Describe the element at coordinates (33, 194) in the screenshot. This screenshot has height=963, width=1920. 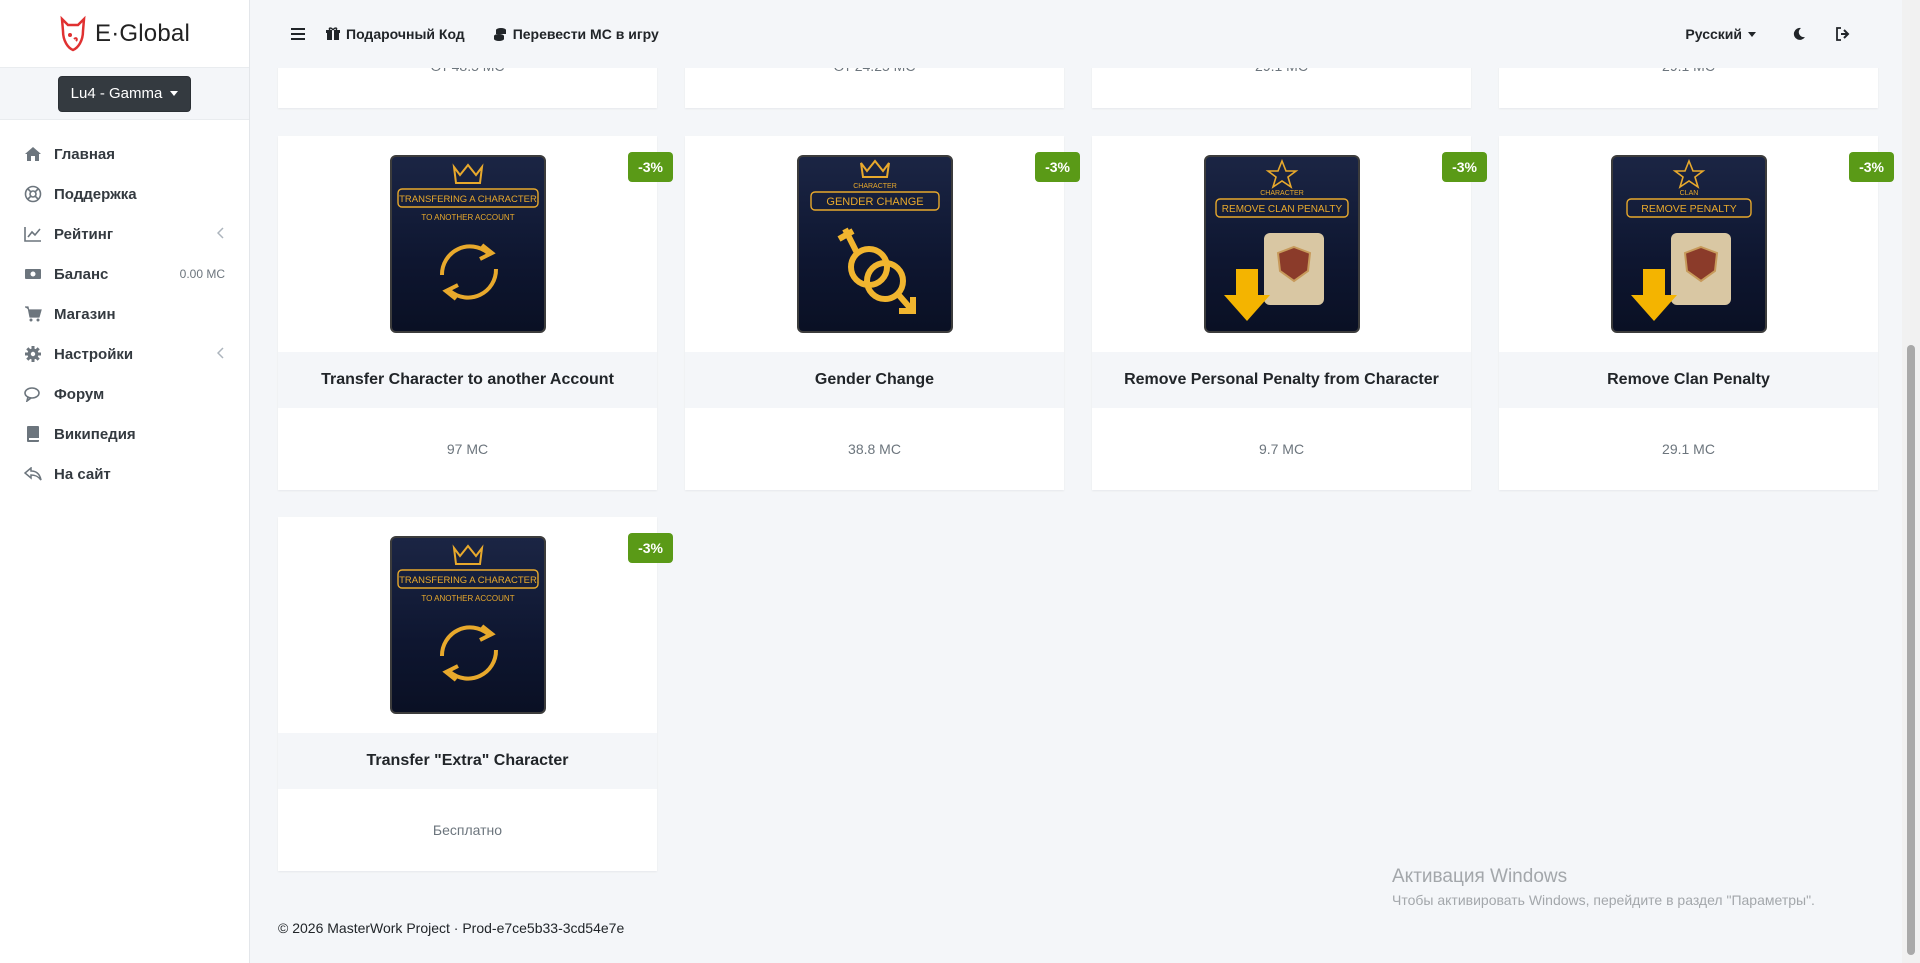
I see `lifebuoy-icon` at that location.